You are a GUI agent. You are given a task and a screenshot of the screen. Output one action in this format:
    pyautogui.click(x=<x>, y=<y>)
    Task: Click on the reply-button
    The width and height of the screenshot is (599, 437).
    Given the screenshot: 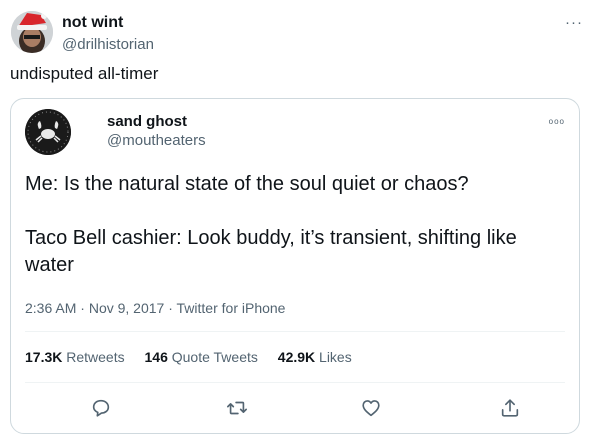 What is the action you would take?
    pyautogui.click(x=101, y=408)
    